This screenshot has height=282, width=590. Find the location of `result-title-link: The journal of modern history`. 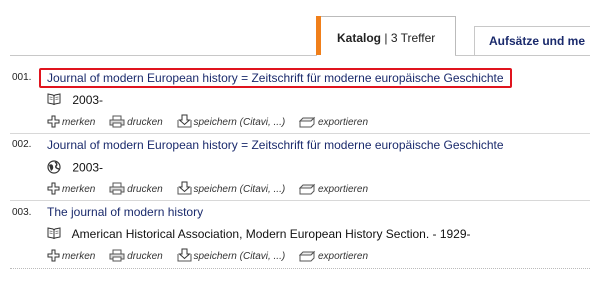

result-title-link: The journal of modern history is located at coordinates (125, 212).